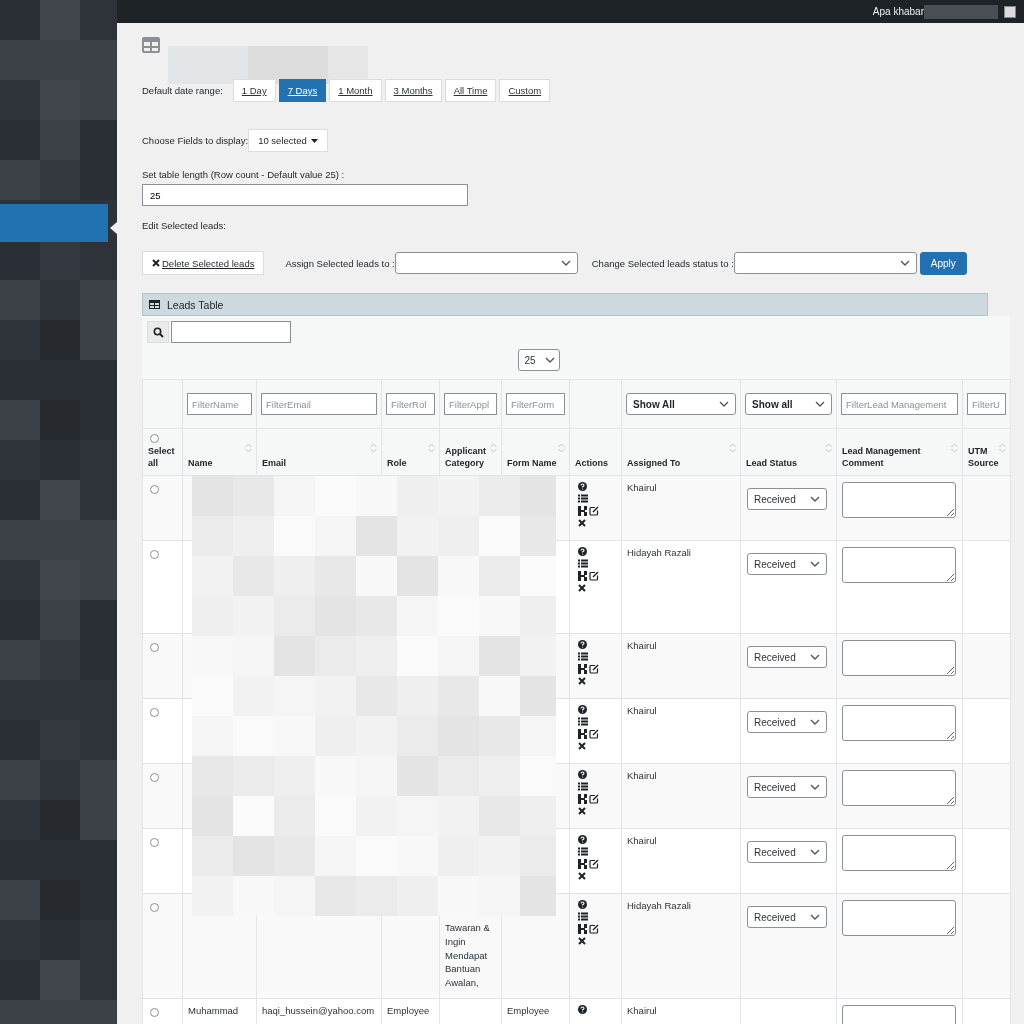 This screenshot has height=1024, width=1024. I want to click on filter-field: FilterRol, so click(410, 404).